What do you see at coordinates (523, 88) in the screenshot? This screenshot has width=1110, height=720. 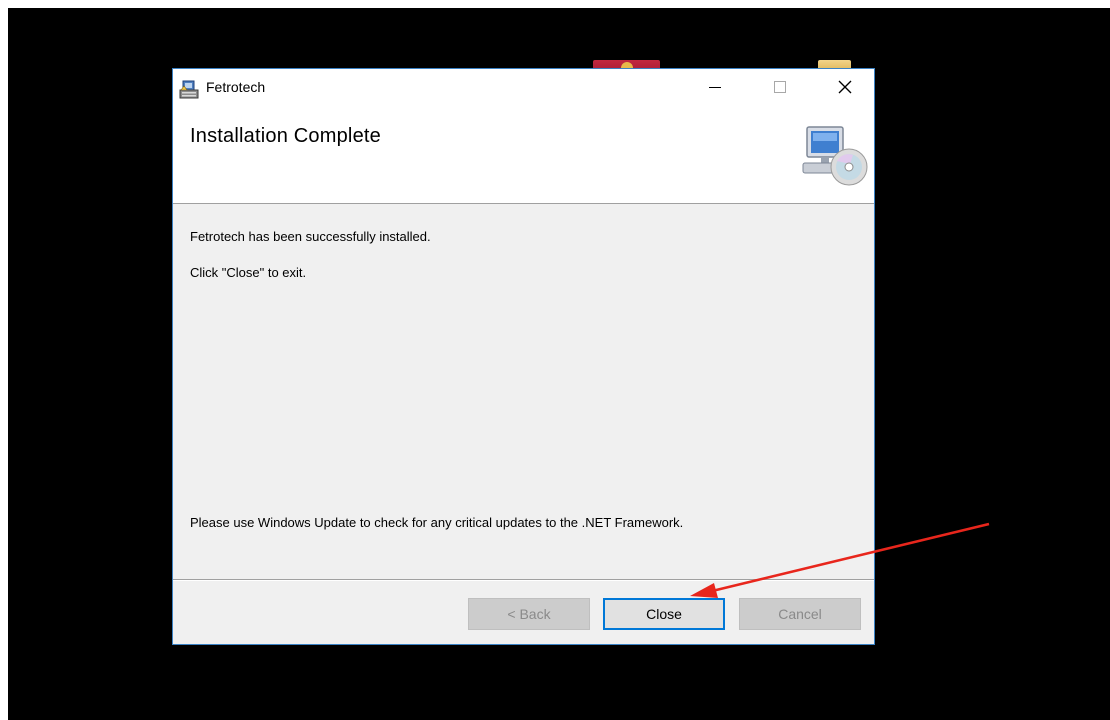 I see `title-bar: Fetrotech` at bounding box center [523, 88].